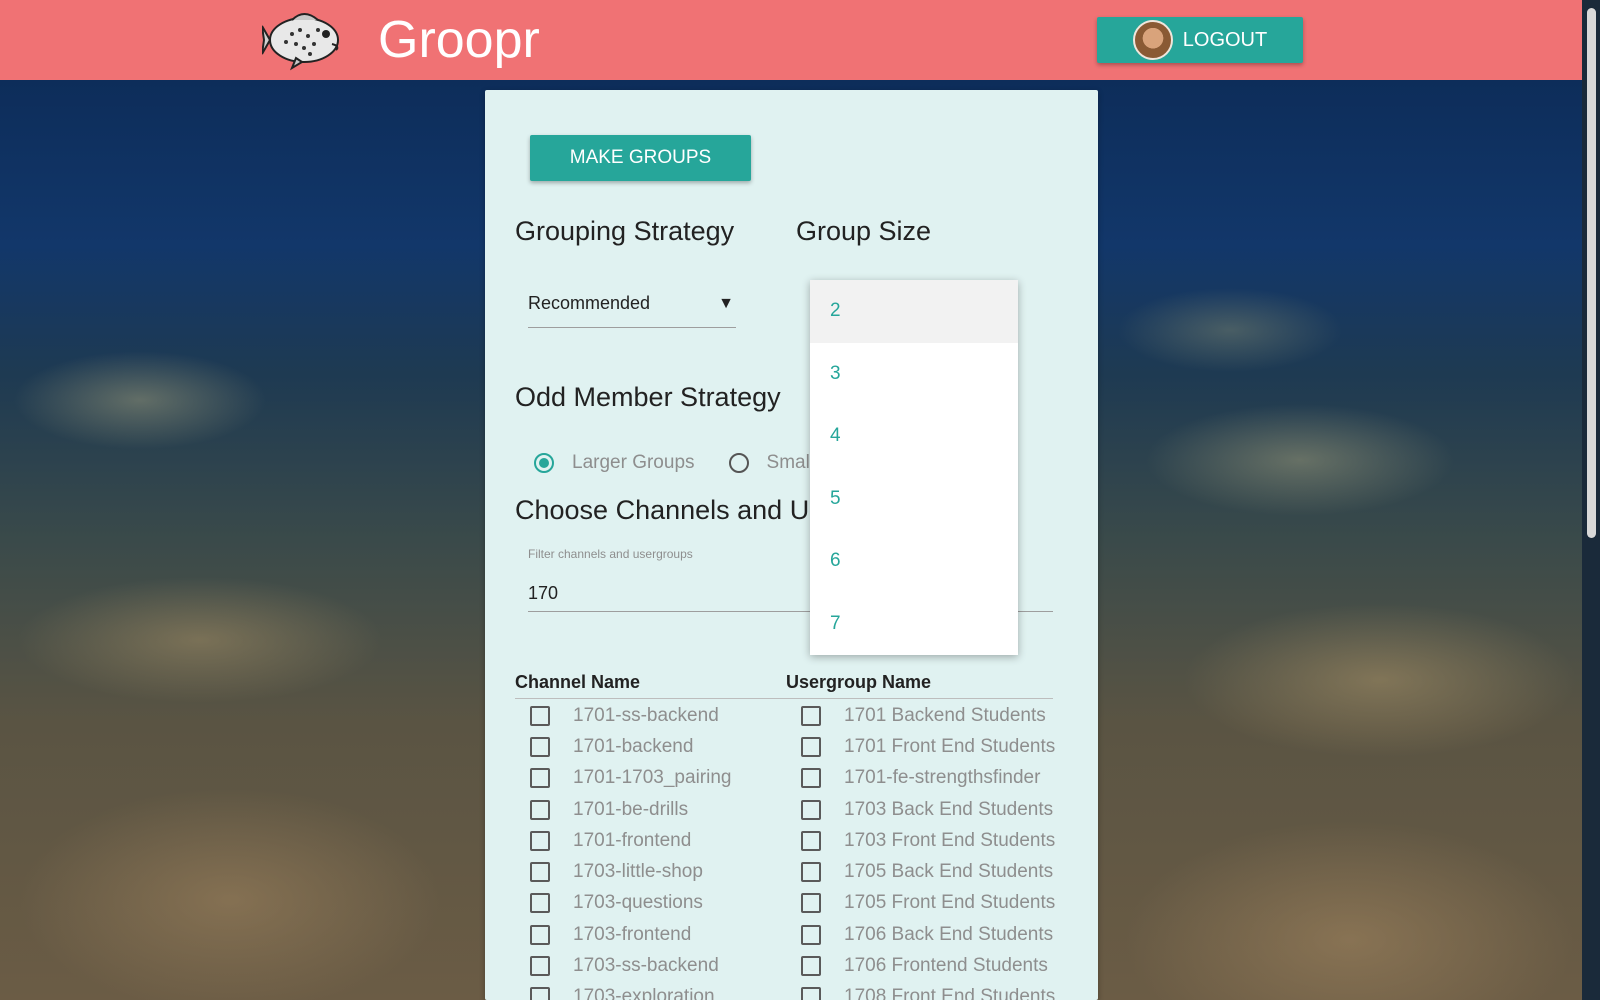 This screenshot has height=1000, width=1600. I want to click on usergroup-item: 1705 Front End Students, so click(928, 903).